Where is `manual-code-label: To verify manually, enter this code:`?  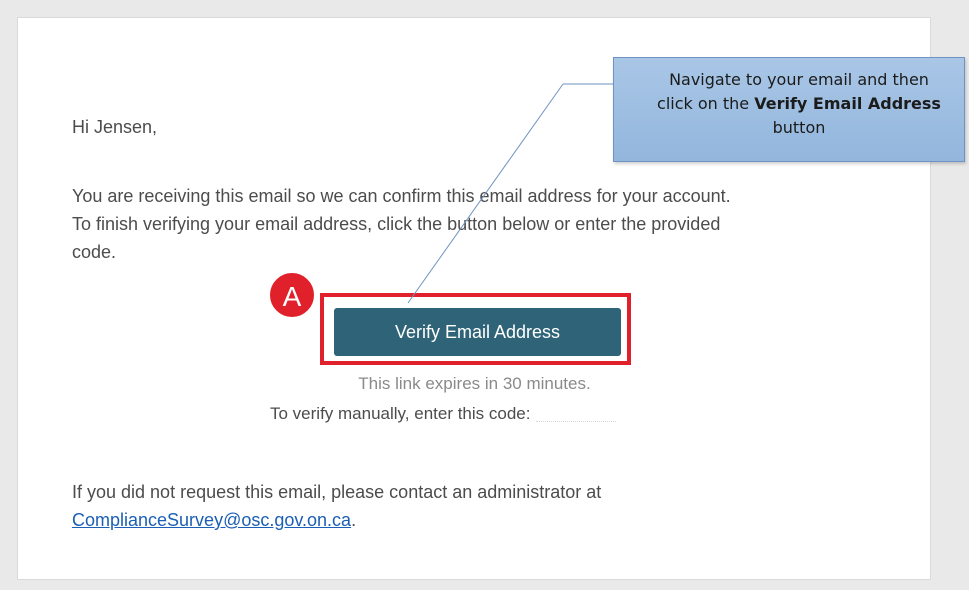 manual-code-label: To verify manually, enter this code: is located at coordinates (400, 413).